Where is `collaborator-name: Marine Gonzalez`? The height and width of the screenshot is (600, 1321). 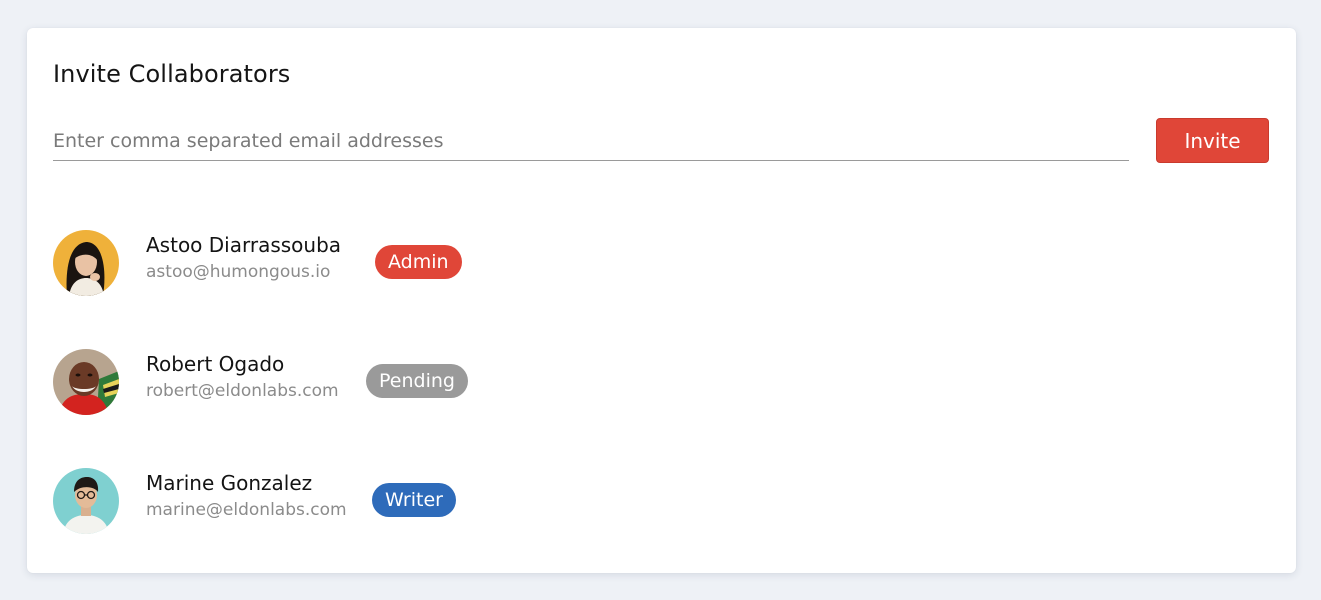
collaborator-name: Marine Gonzalez is located at coordinates (229, 483).